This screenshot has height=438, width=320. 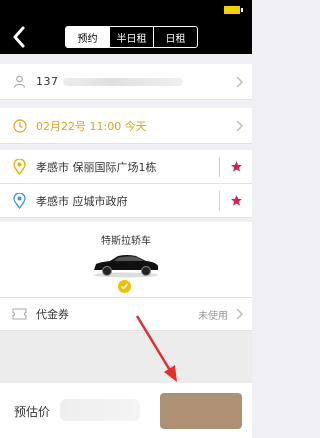 I want to click on phone-row: 137, so click(x=126, y=82).